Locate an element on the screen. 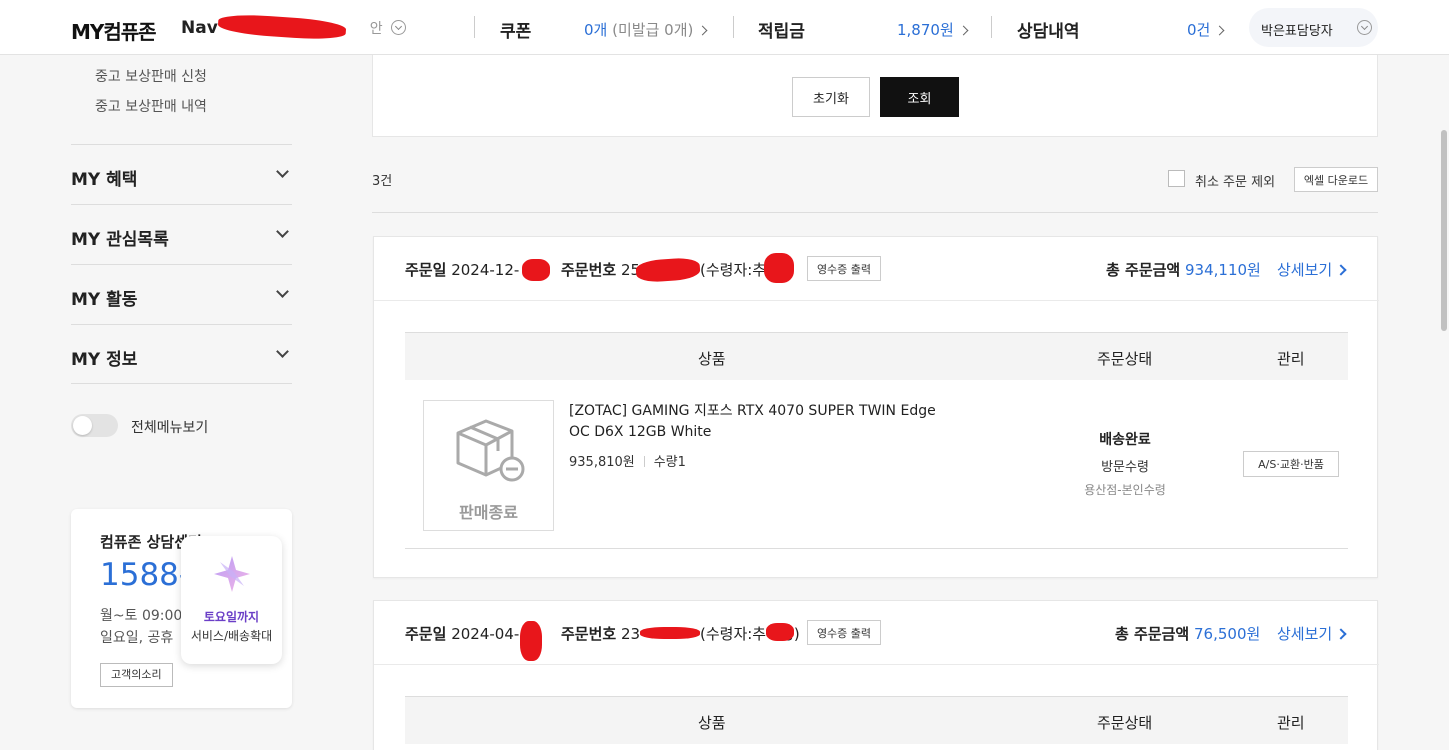  reset-button: 초기화 is located at coordinates (831, 97).